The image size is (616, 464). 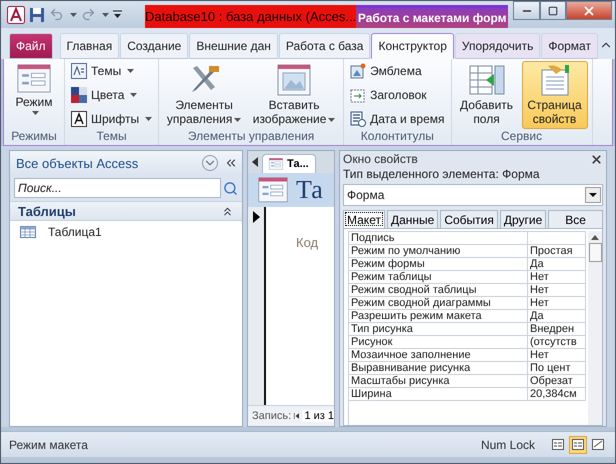 What do you see at coordinates (31, 46) in the screenshot?
I see `ribbon-tab: Файл` at bounding box center [31, 46].